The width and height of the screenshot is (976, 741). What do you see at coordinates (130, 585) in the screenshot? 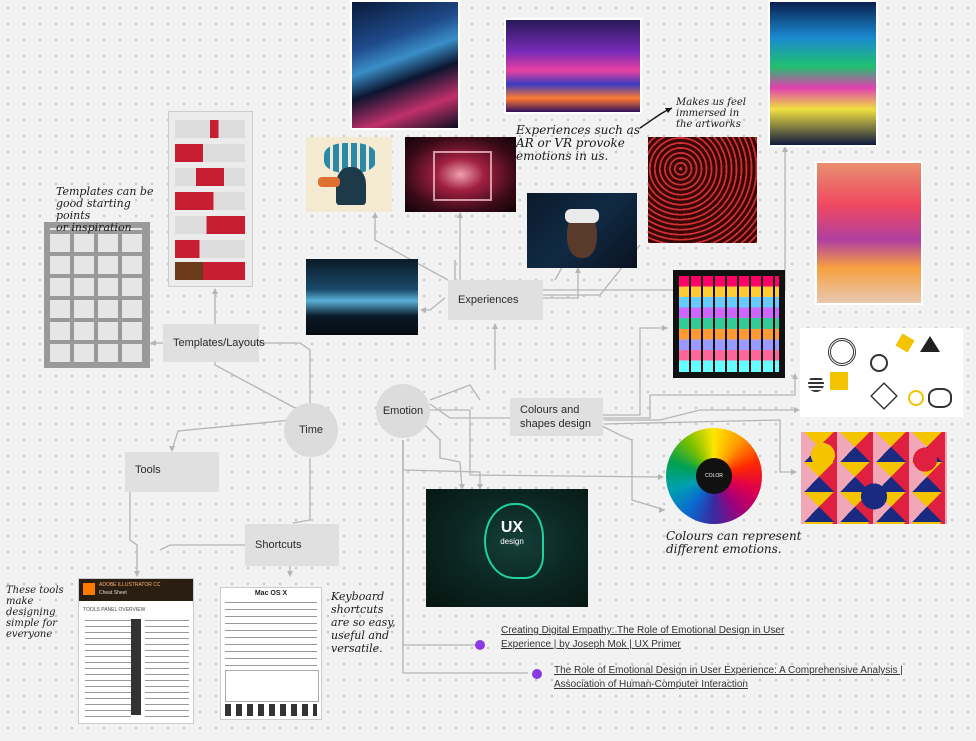
I see `illustrator-title: ADOBE ILLUSTRATOR CC` at bounding box center [130, 585].